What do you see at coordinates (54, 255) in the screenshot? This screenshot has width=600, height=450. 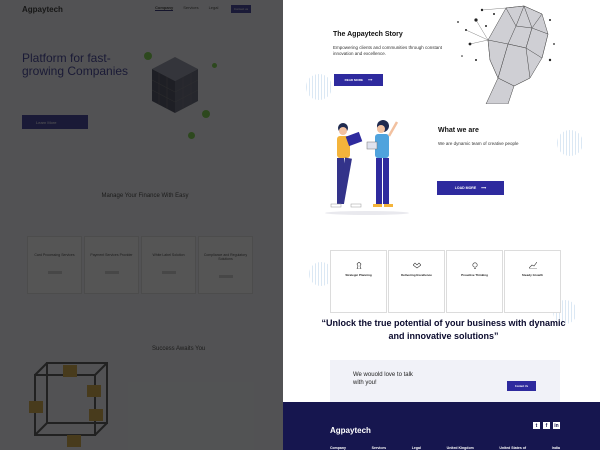 I see `left-card-title: Card Processing Services` at bounding box center [54, 255].